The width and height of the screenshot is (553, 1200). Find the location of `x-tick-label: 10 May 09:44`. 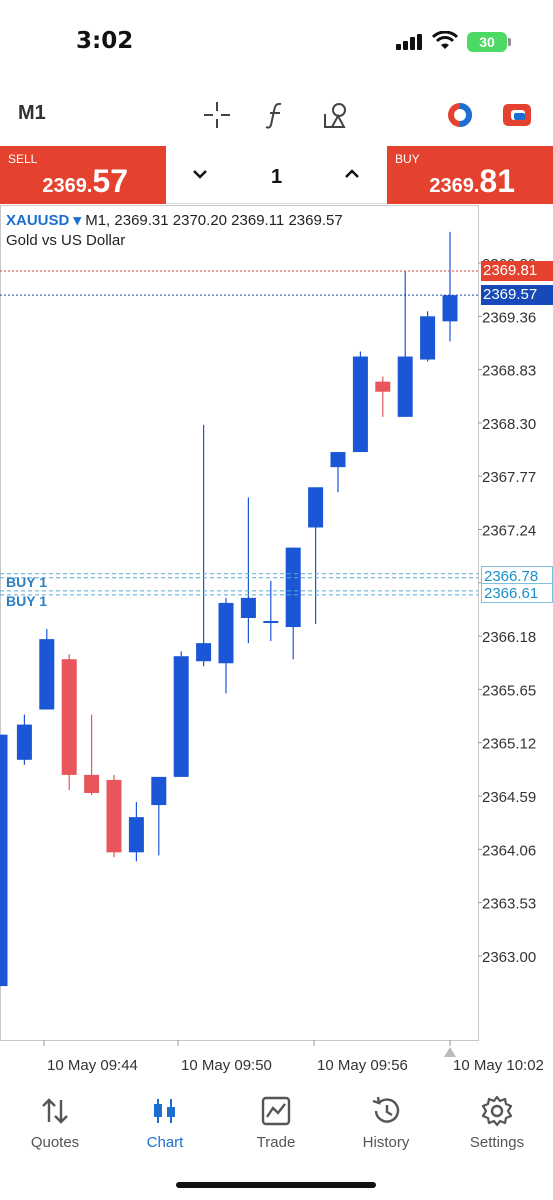

x-tick-label: 10 May 09:44 is located at coordinates (92, 1065).